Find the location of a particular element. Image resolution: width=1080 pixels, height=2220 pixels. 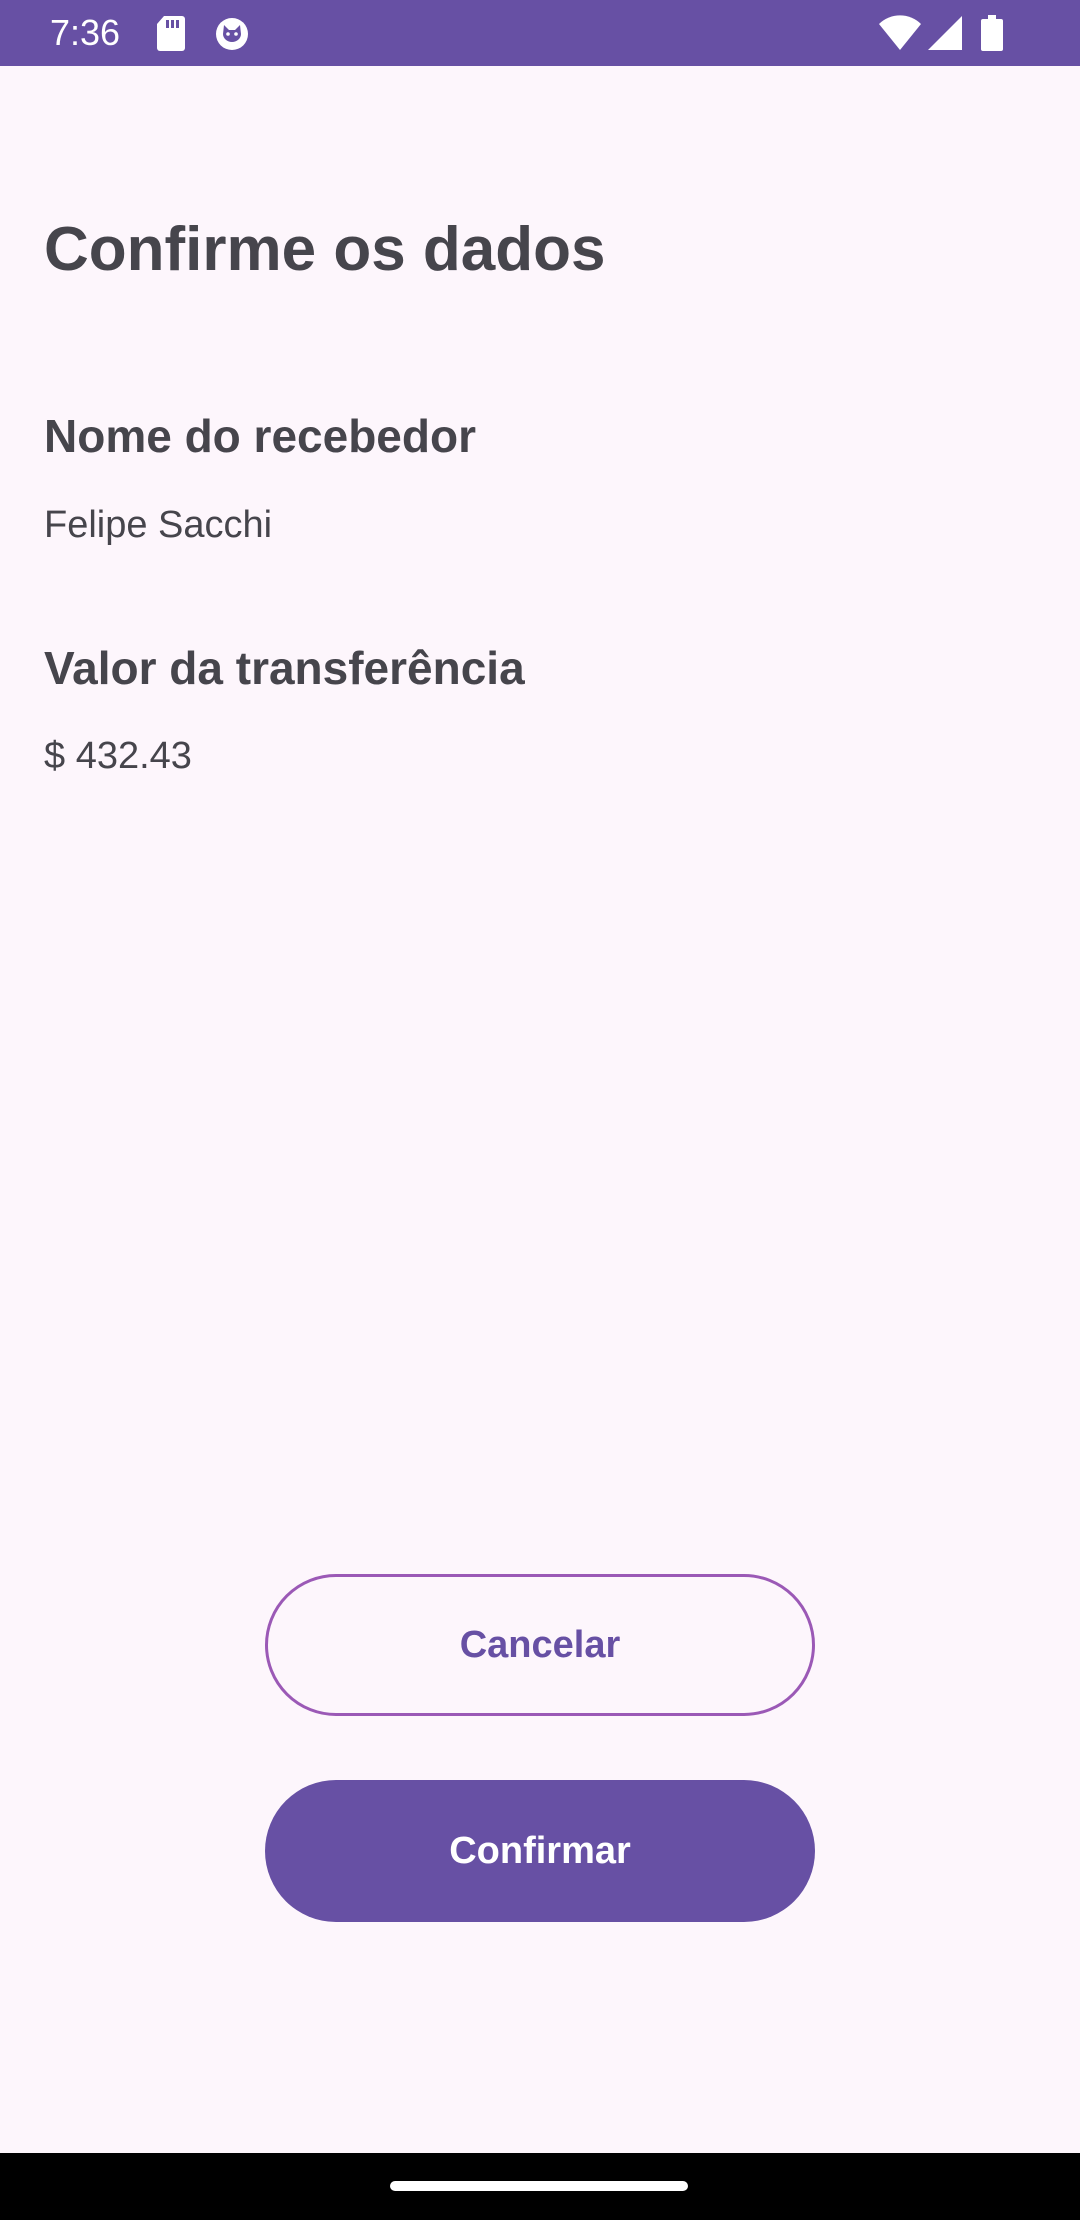

cat-icon is located at coordinates (232, 34).